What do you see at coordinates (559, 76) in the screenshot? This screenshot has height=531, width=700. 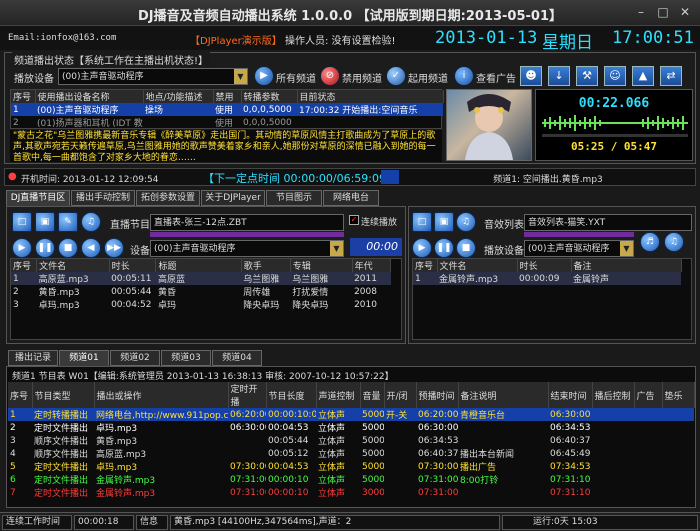 I see `download-icon: ↓` at bounding box center [559, 76].